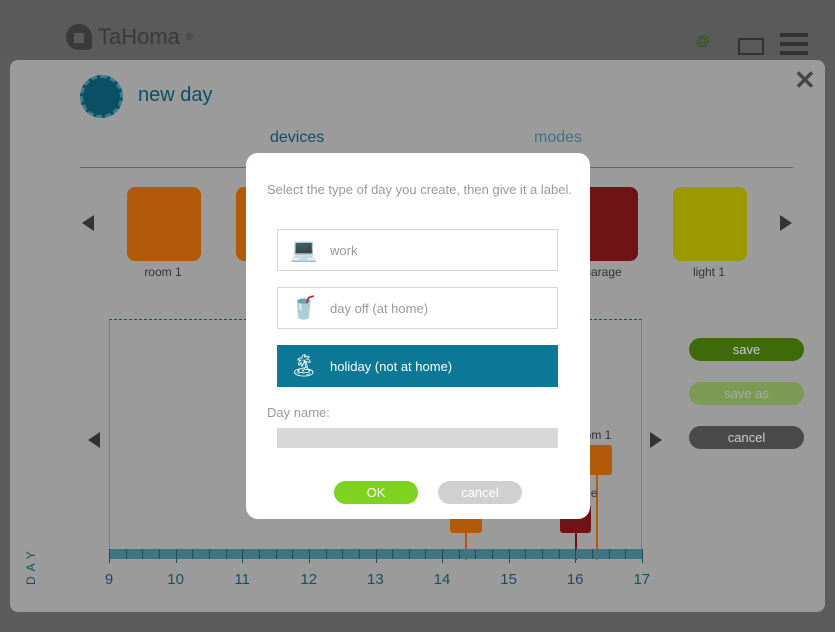 Image resolution: width=835 pixels, height=632 pixels. I want to click on at-icon: @, so click(703, 40).